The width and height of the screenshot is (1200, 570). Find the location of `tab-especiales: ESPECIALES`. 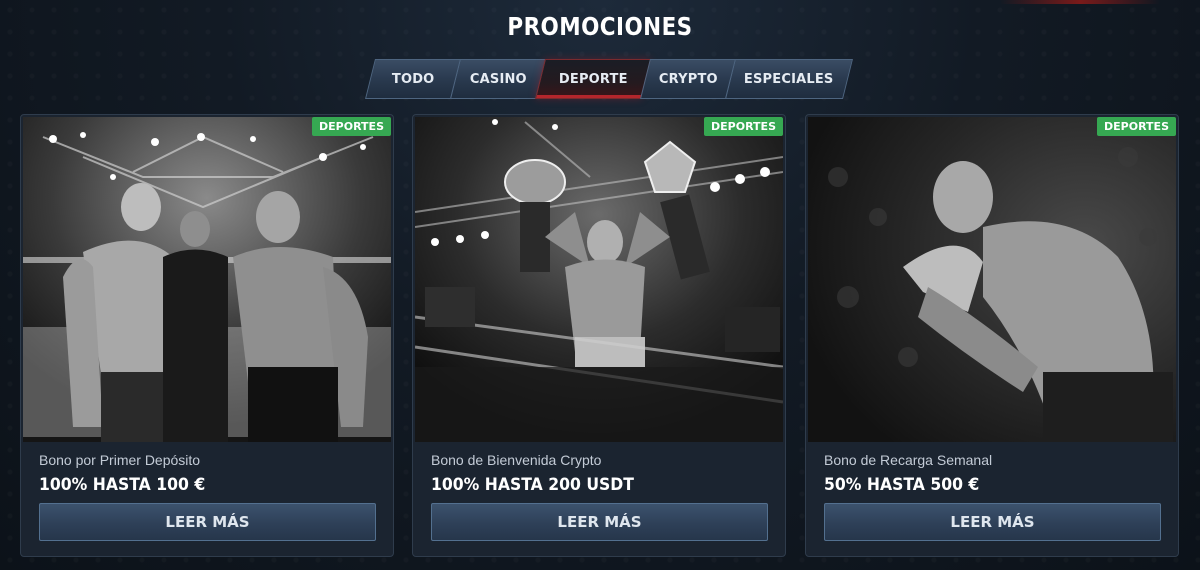

tab-especiales: ESPECIALES is located at coordinates (789, 79).